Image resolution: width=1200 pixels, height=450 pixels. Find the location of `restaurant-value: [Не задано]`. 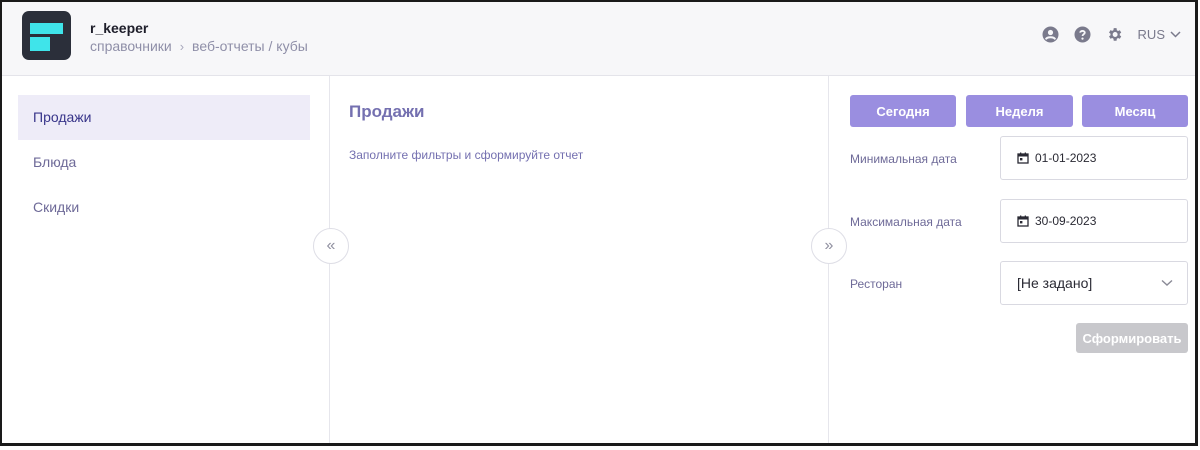

restaurant-value: [Не задано] is located at coordinates (1055, 283).